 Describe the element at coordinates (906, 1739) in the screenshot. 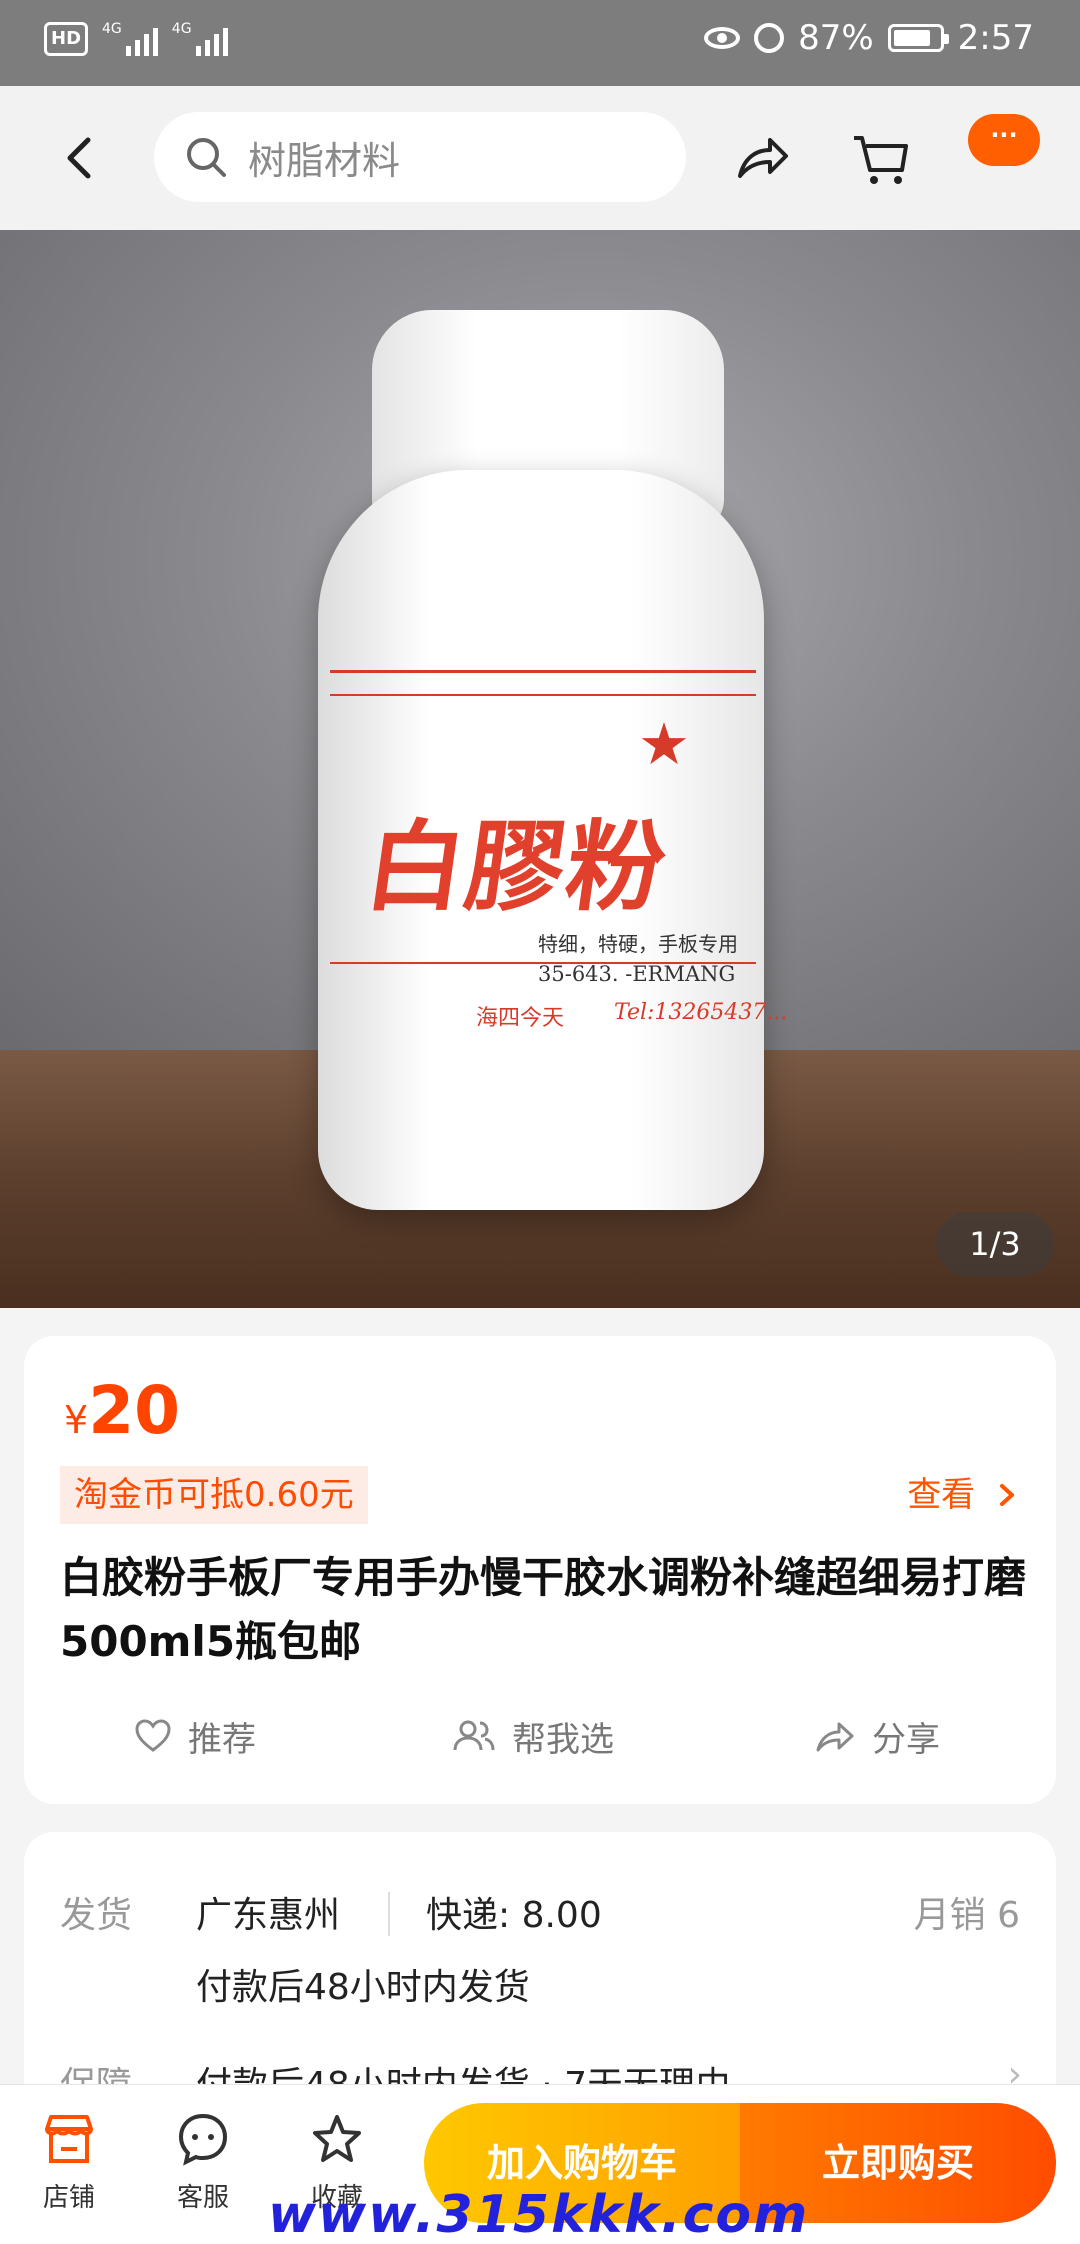

I see `share-label: 分享` at that location.